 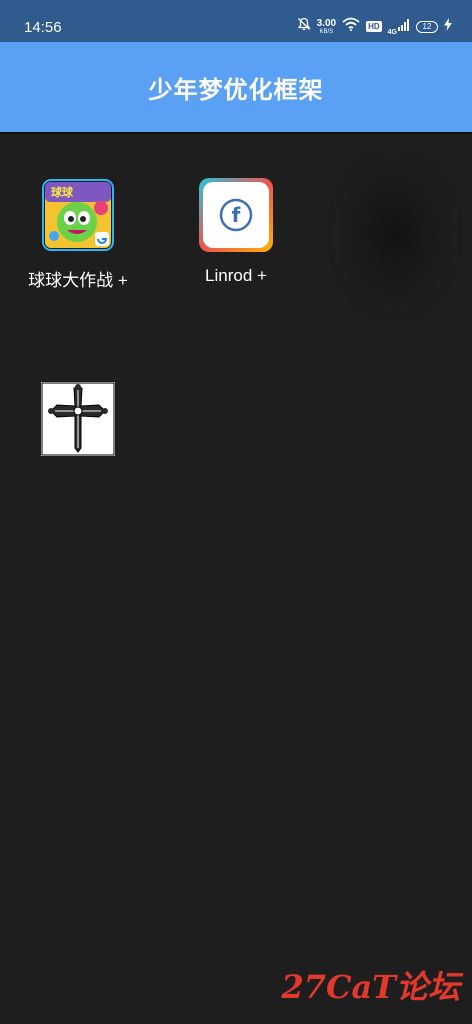 I want to click on wifi-icon, so click(x=351, y=26).